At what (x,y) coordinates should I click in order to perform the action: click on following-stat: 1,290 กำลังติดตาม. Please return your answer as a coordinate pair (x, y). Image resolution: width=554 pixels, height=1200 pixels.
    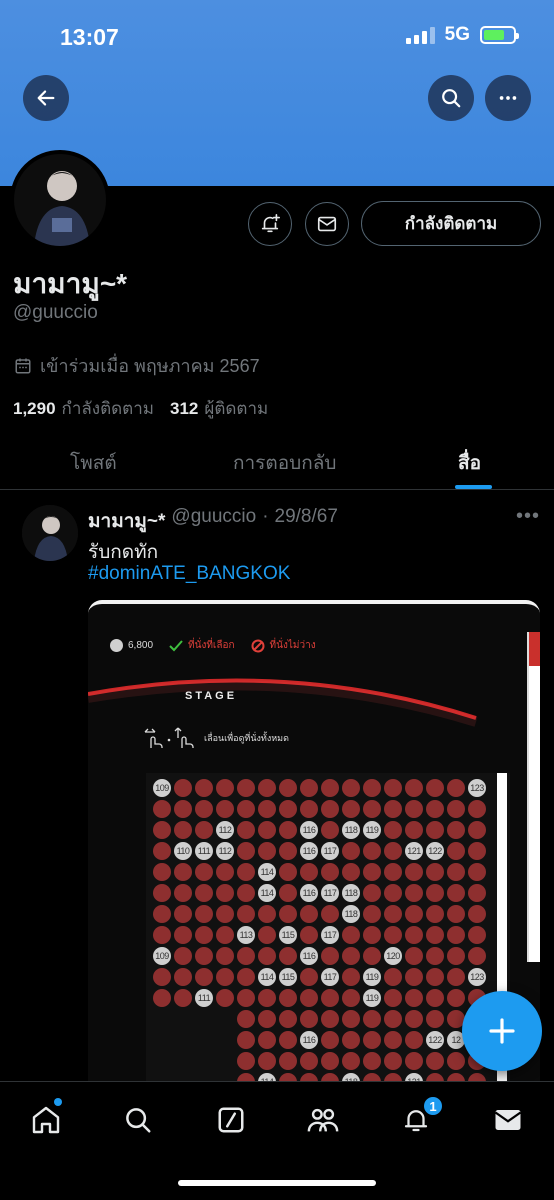
    Looking at the image, I should click on (83, 408).